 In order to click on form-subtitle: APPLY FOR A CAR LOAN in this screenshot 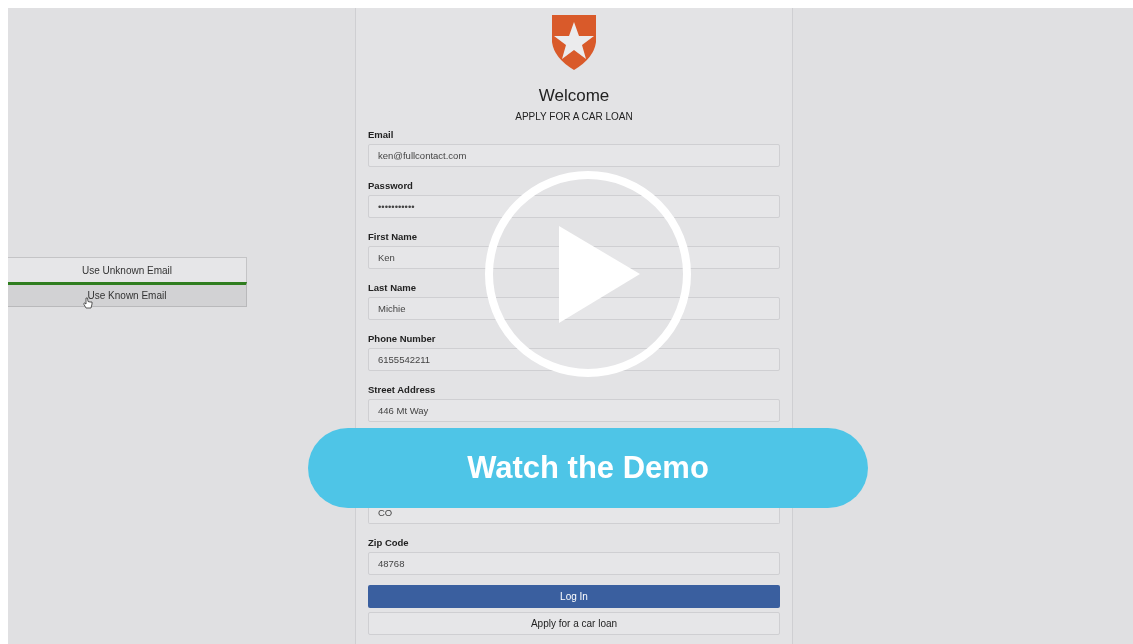, I will do `click(574, 117)`.